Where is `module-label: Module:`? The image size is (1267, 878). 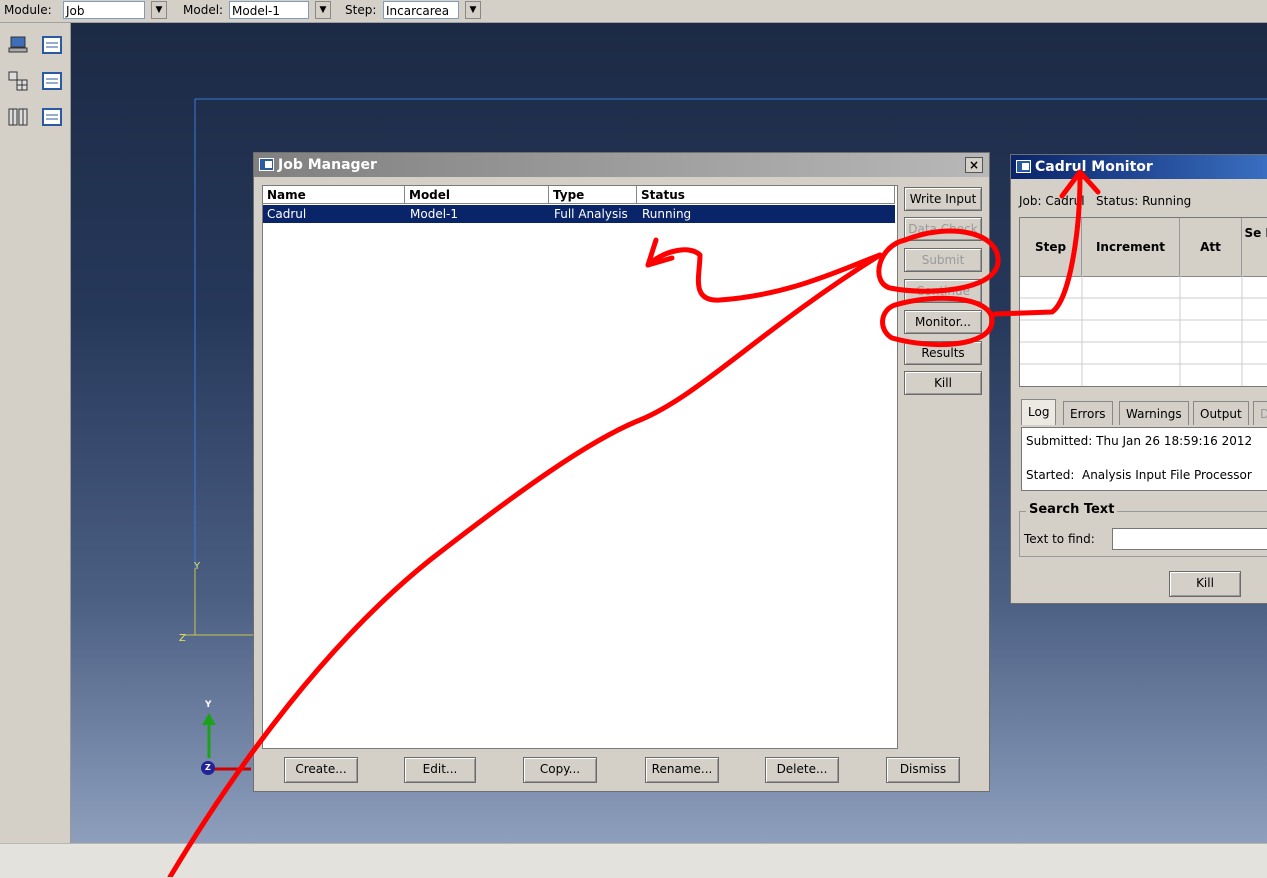 module-label: Module: is located at coordinates (28, 10).